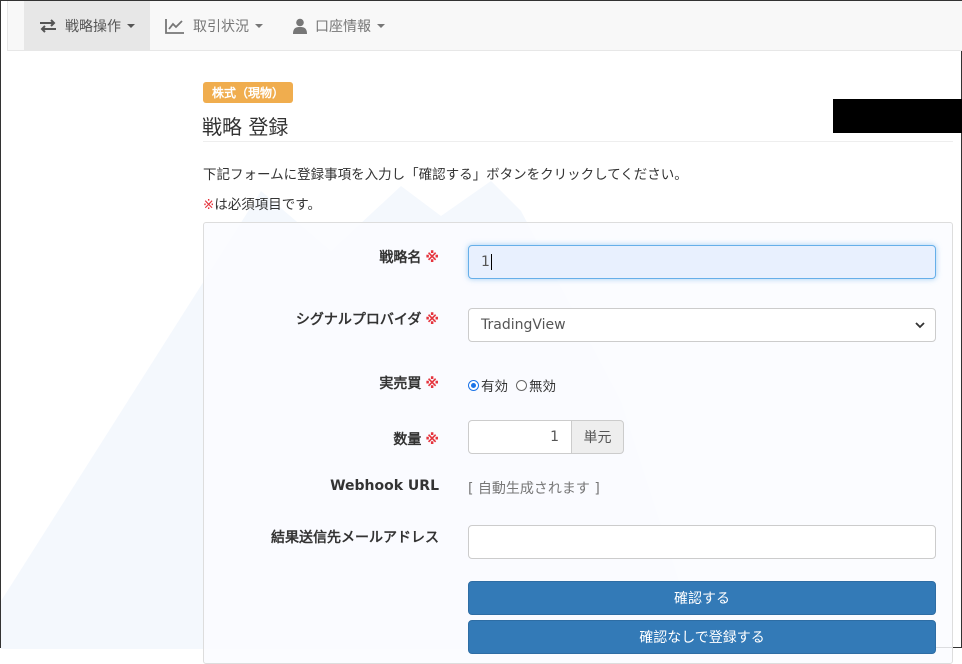  What do you see at coordinates (554, 437) in the screenshot?
I see `quantity-value: 1` at bounding box center [554, 437].